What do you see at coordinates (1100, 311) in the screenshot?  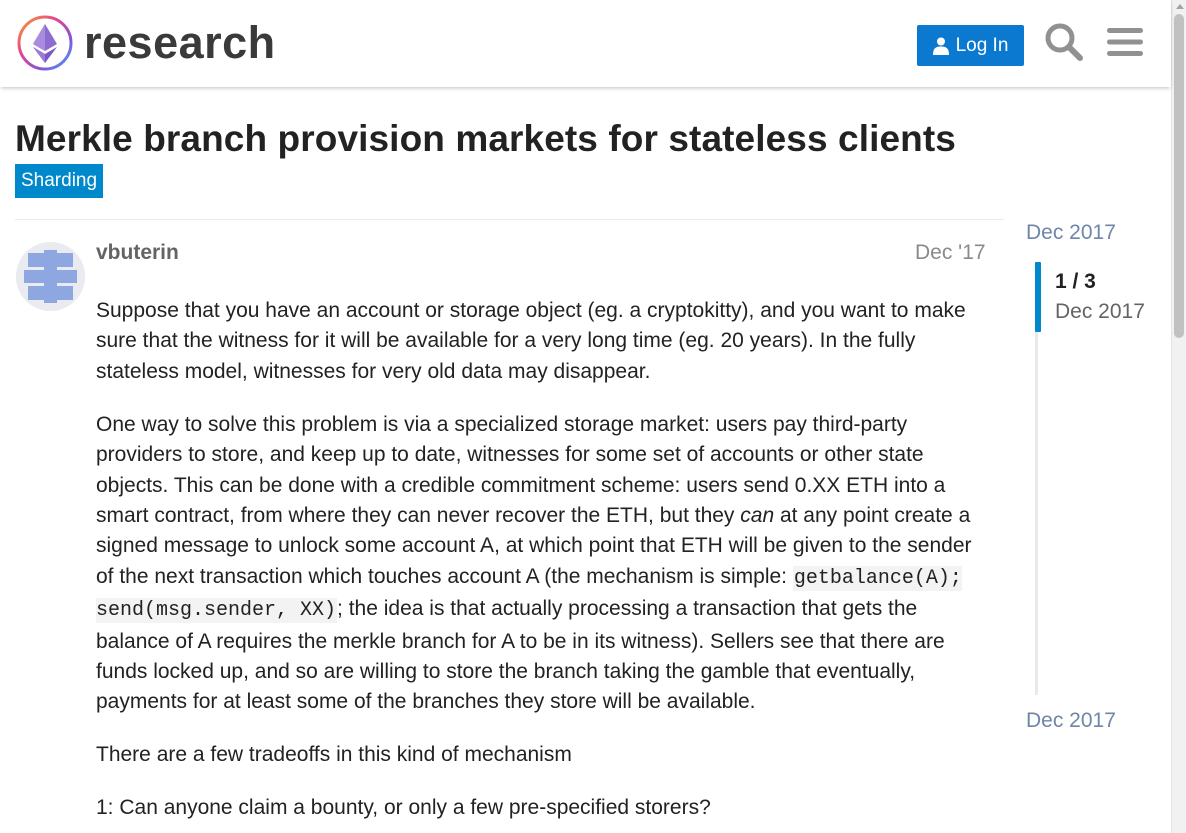 I see `timeline-current-date: Dec 2017` at bounding box center [1100, 311].